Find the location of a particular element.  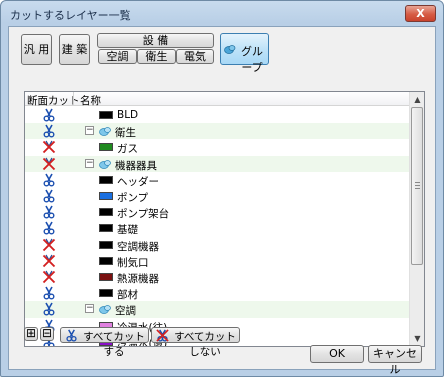

layer-name-label: ヘッダー is located at coordinates (138, 181).